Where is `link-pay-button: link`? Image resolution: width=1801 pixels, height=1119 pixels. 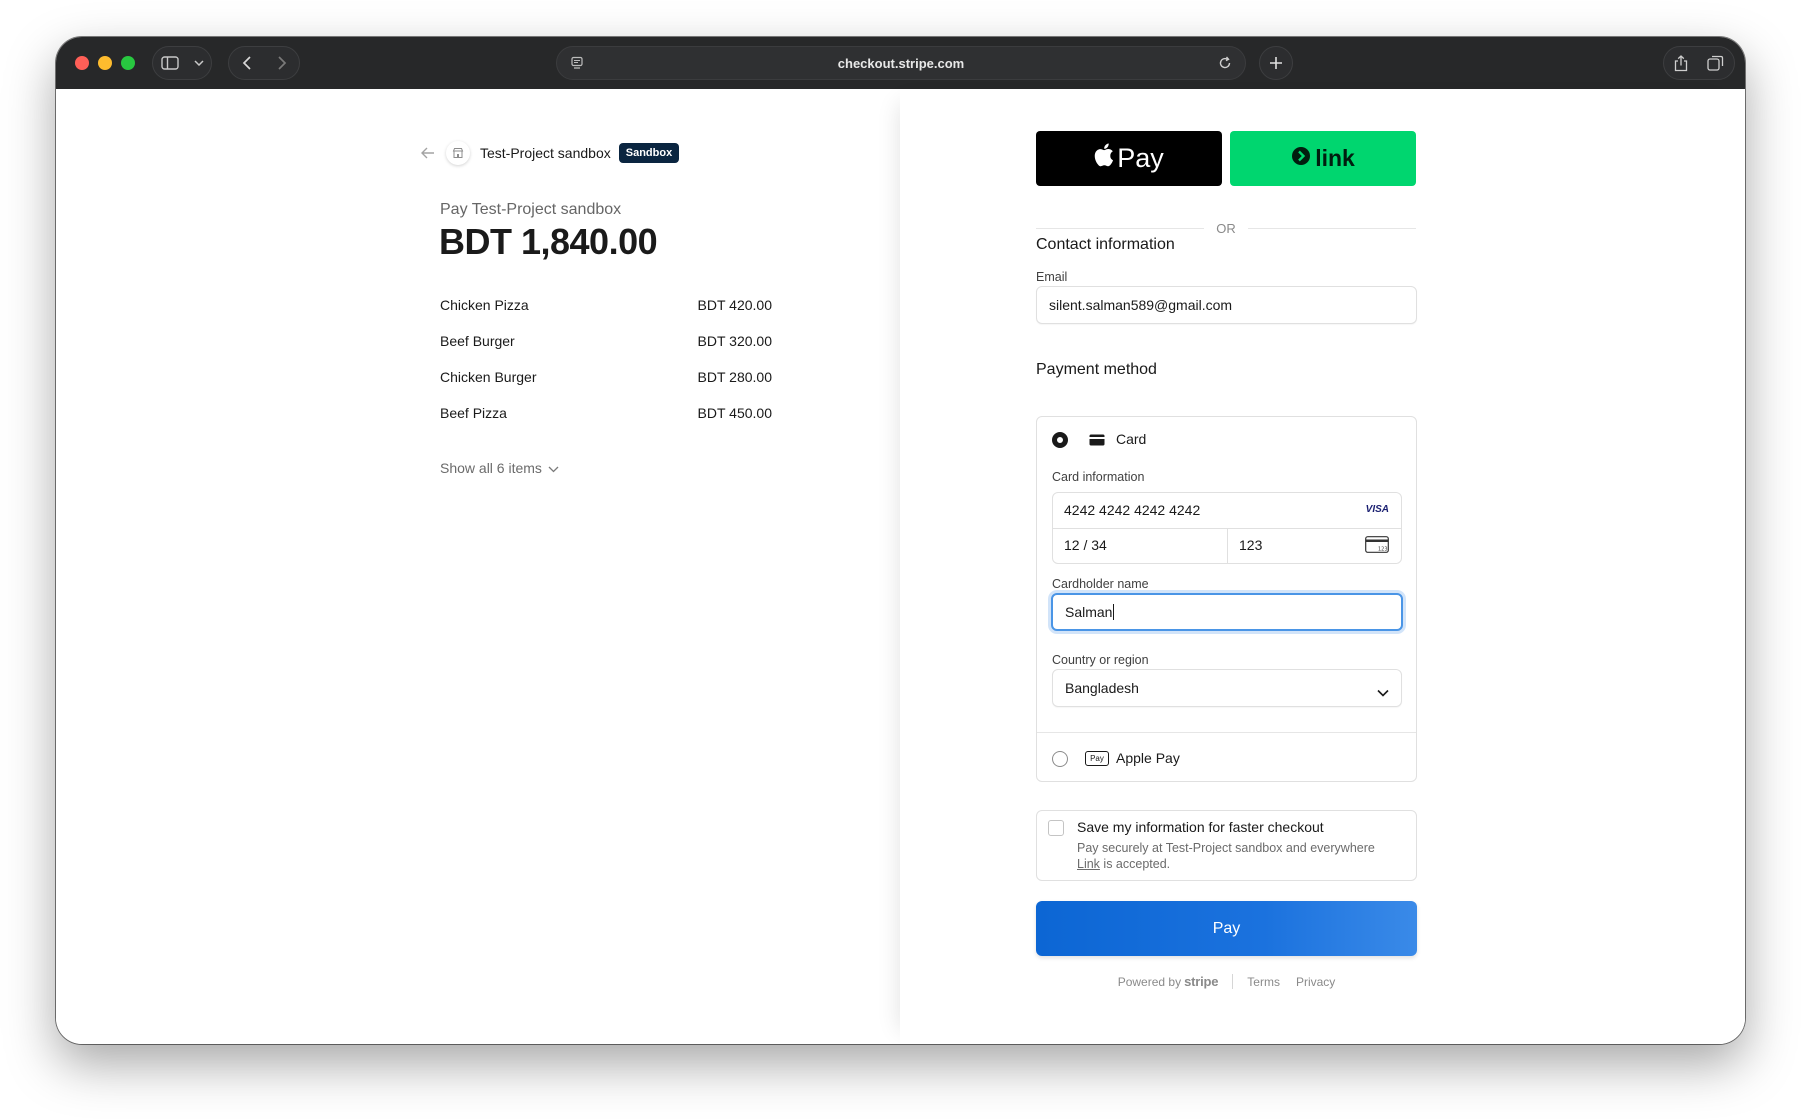 link-pay-button: link is located at coordinates (1323, 158).